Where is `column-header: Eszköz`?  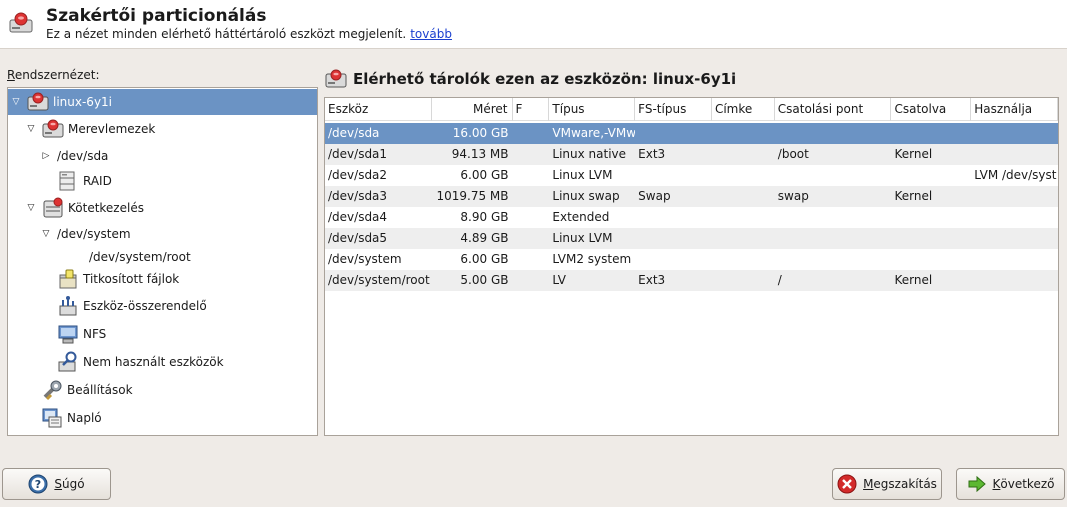 column-header: Eszköz is located at coordinates (378, 109).